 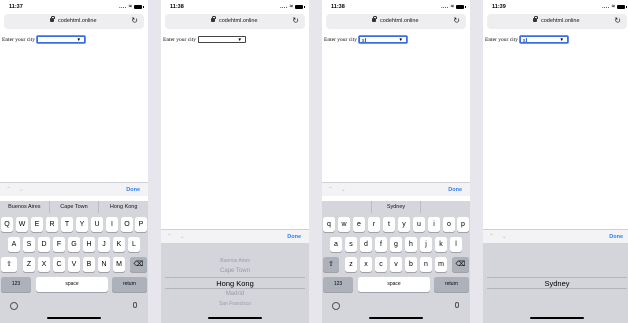 I want to click on key: z, so click(x=351, y=264).